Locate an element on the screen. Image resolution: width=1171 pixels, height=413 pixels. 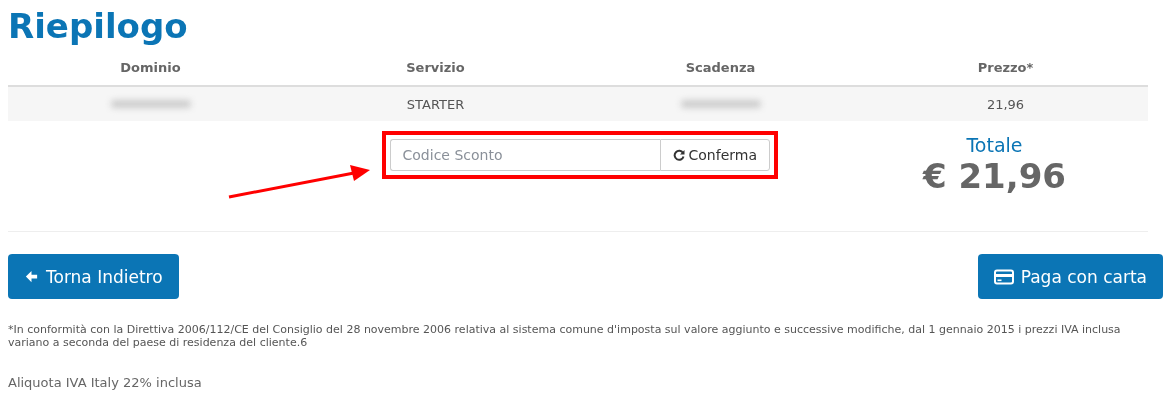
credit-card-icon is located at coordinates (1003, 276).